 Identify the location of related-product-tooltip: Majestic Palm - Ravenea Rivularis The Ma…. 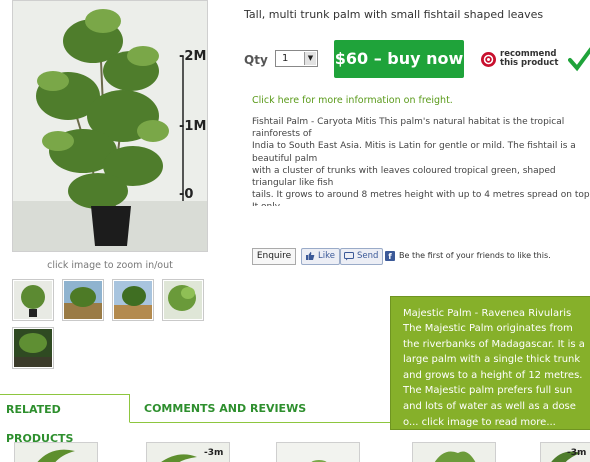
(490, 363).